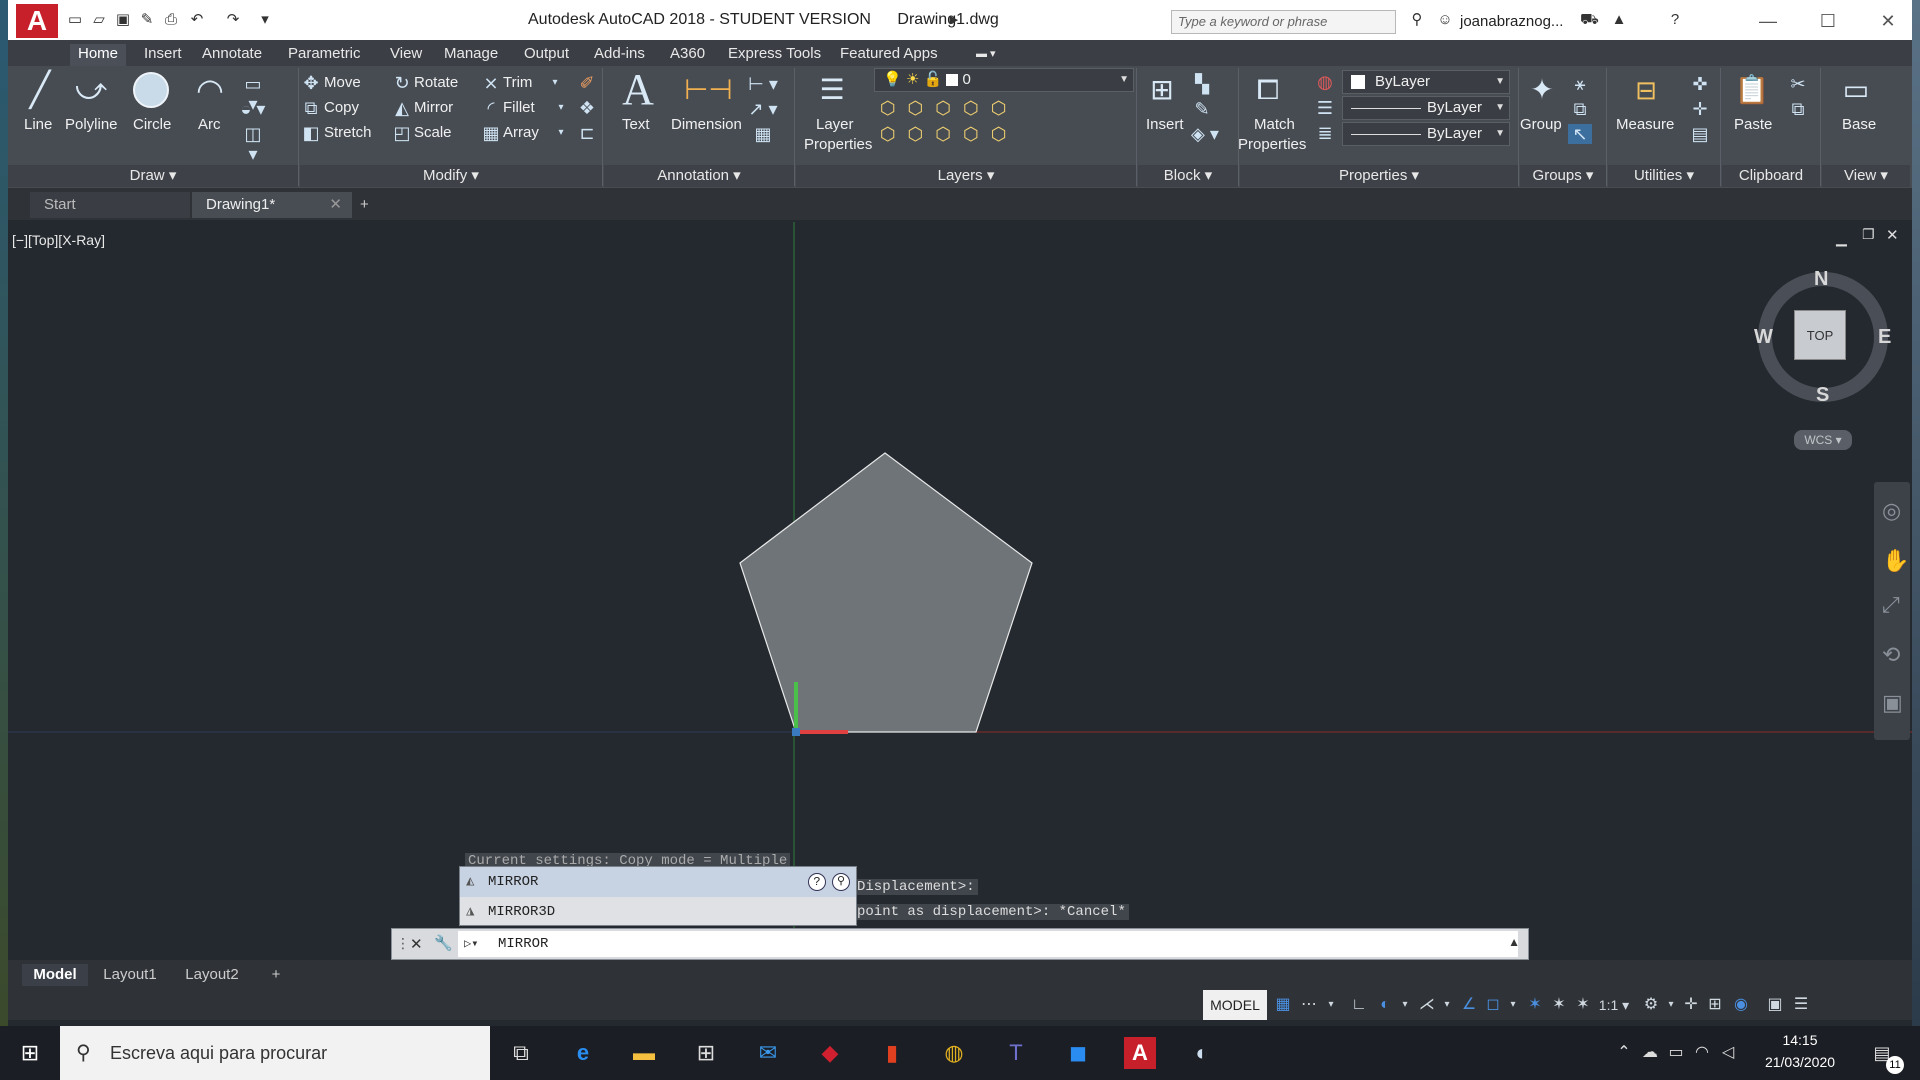  I want to click on viewcube-top-face: TOP, so click(1820, 335).